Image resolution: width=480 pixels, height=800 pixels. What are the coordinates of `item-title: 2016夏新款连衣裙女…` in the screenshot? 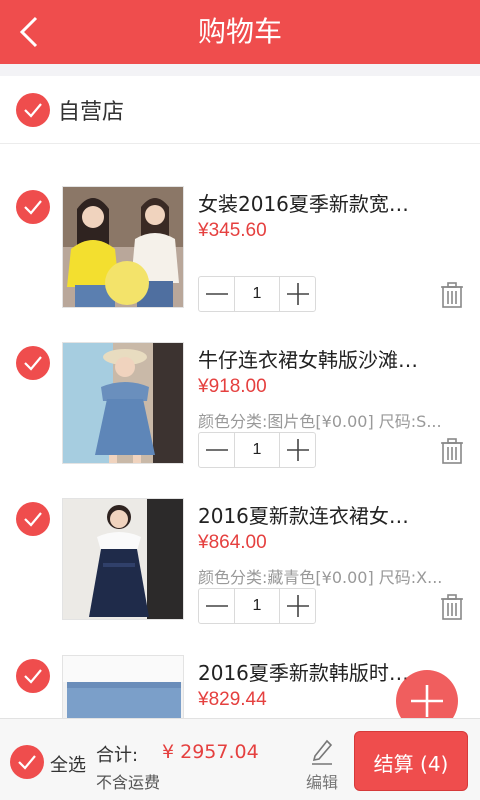 It's located at (333, 514).